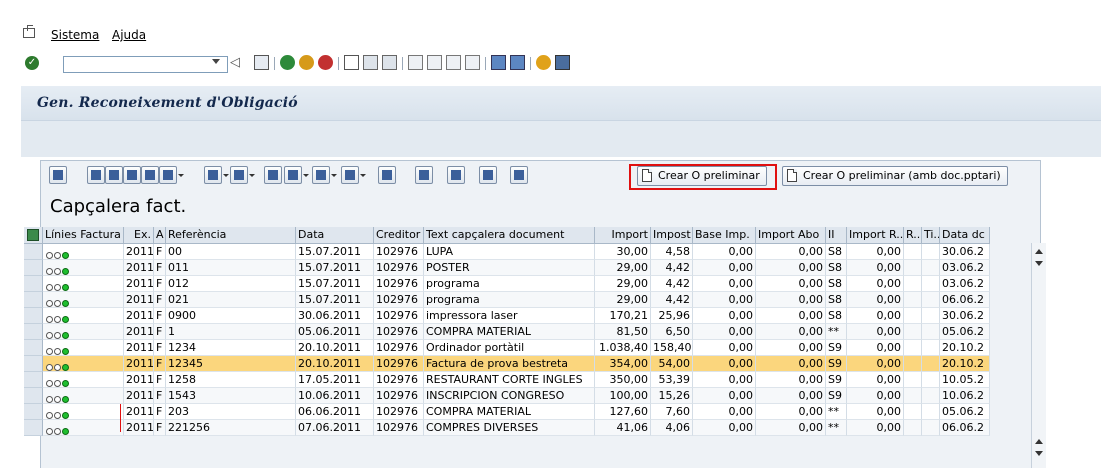 This screenshot has height=468, width=1101. What do you see at coordinates (231, 364) in the screenshot?
I see `cell-ref: 12345` at bounding box center [231, 364].